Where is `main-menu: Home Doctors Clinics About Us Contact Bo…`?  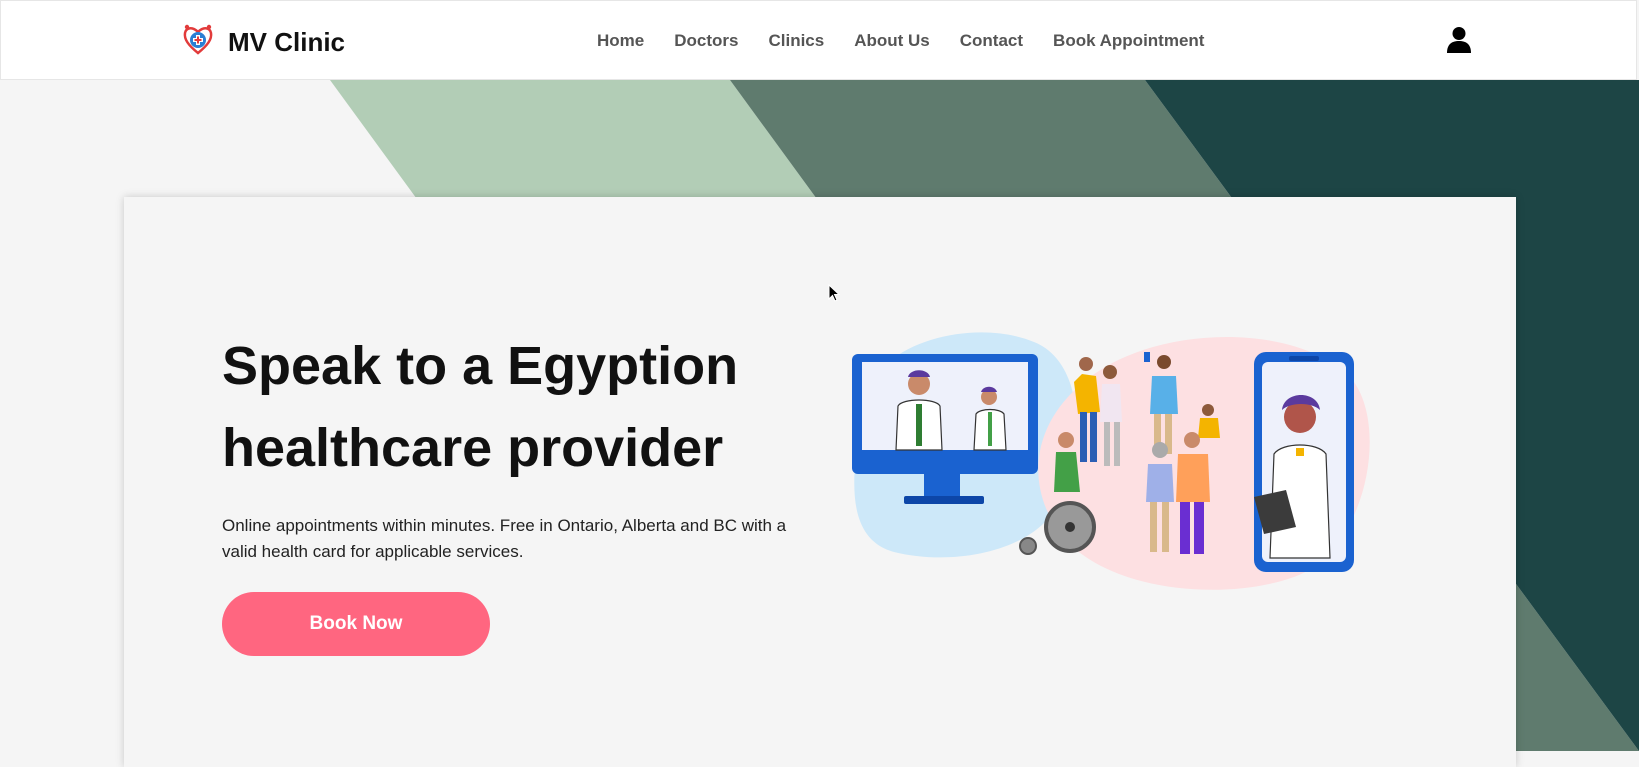 main-menu: Home Doctors Clinics About Us Contact Bo… is located at coordinates (900, 41).